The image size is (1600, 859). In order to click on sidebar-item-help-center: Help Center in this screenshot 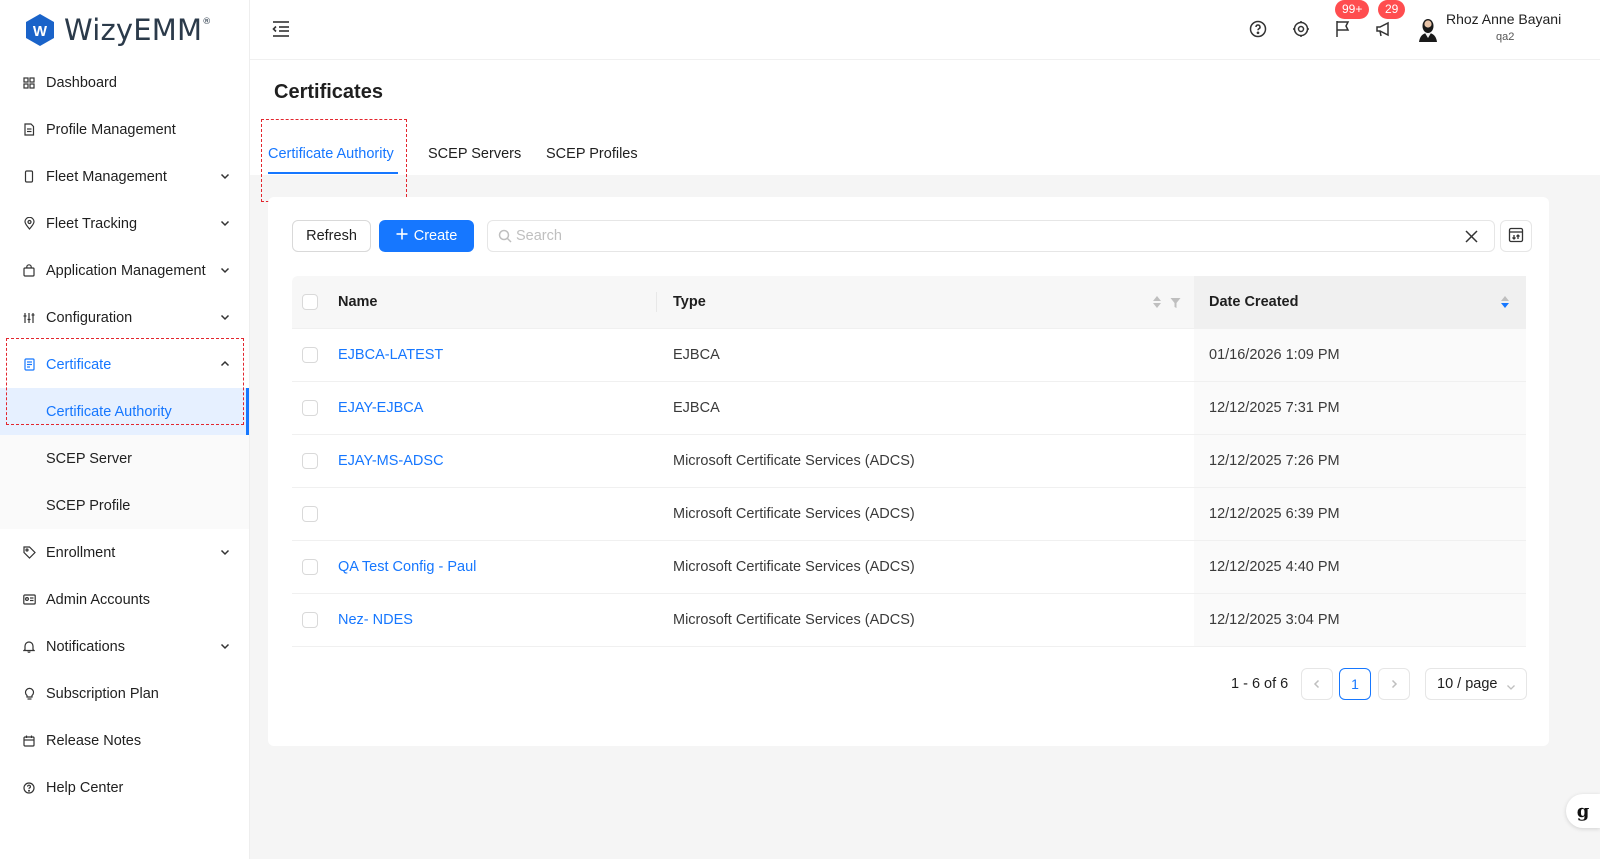, I will do `click(124, 787)`.